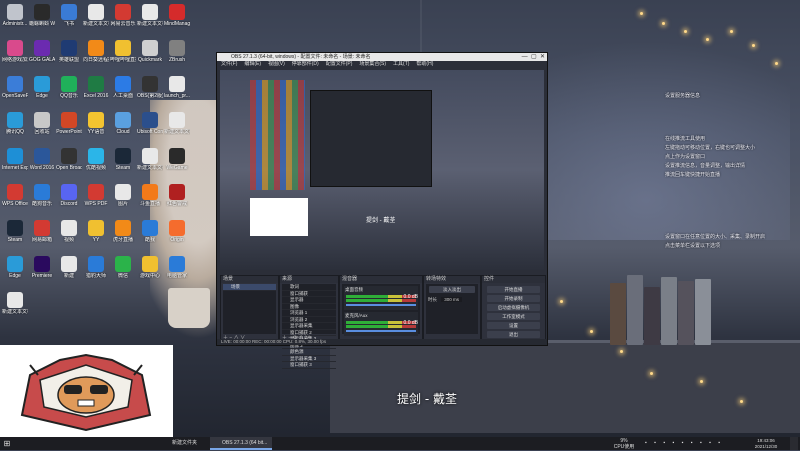 The width and height of the screenshot is (800, 451). I want to click on desktop-icon: 虎牙直播, so click(123, 231).